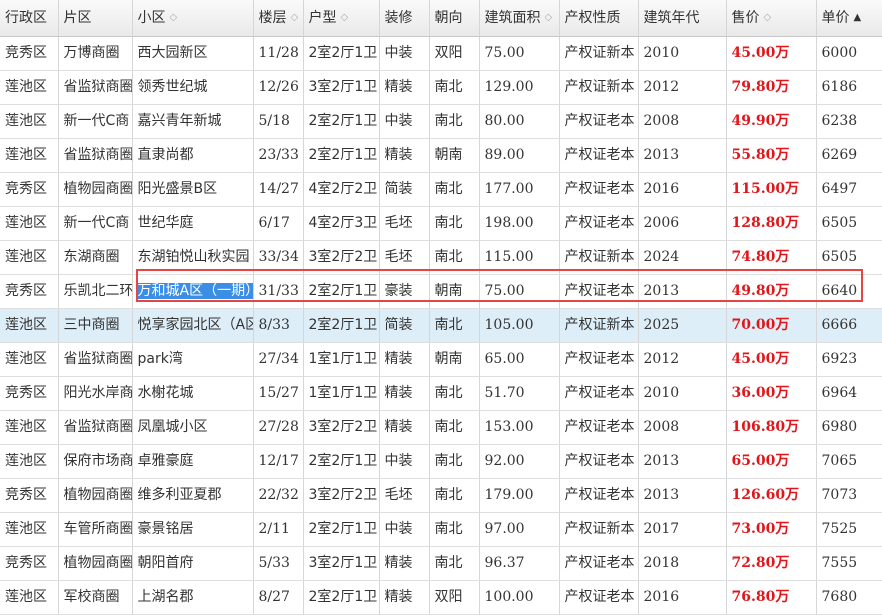  I want to click on cell-price: 128.80万, so click(771, 223).